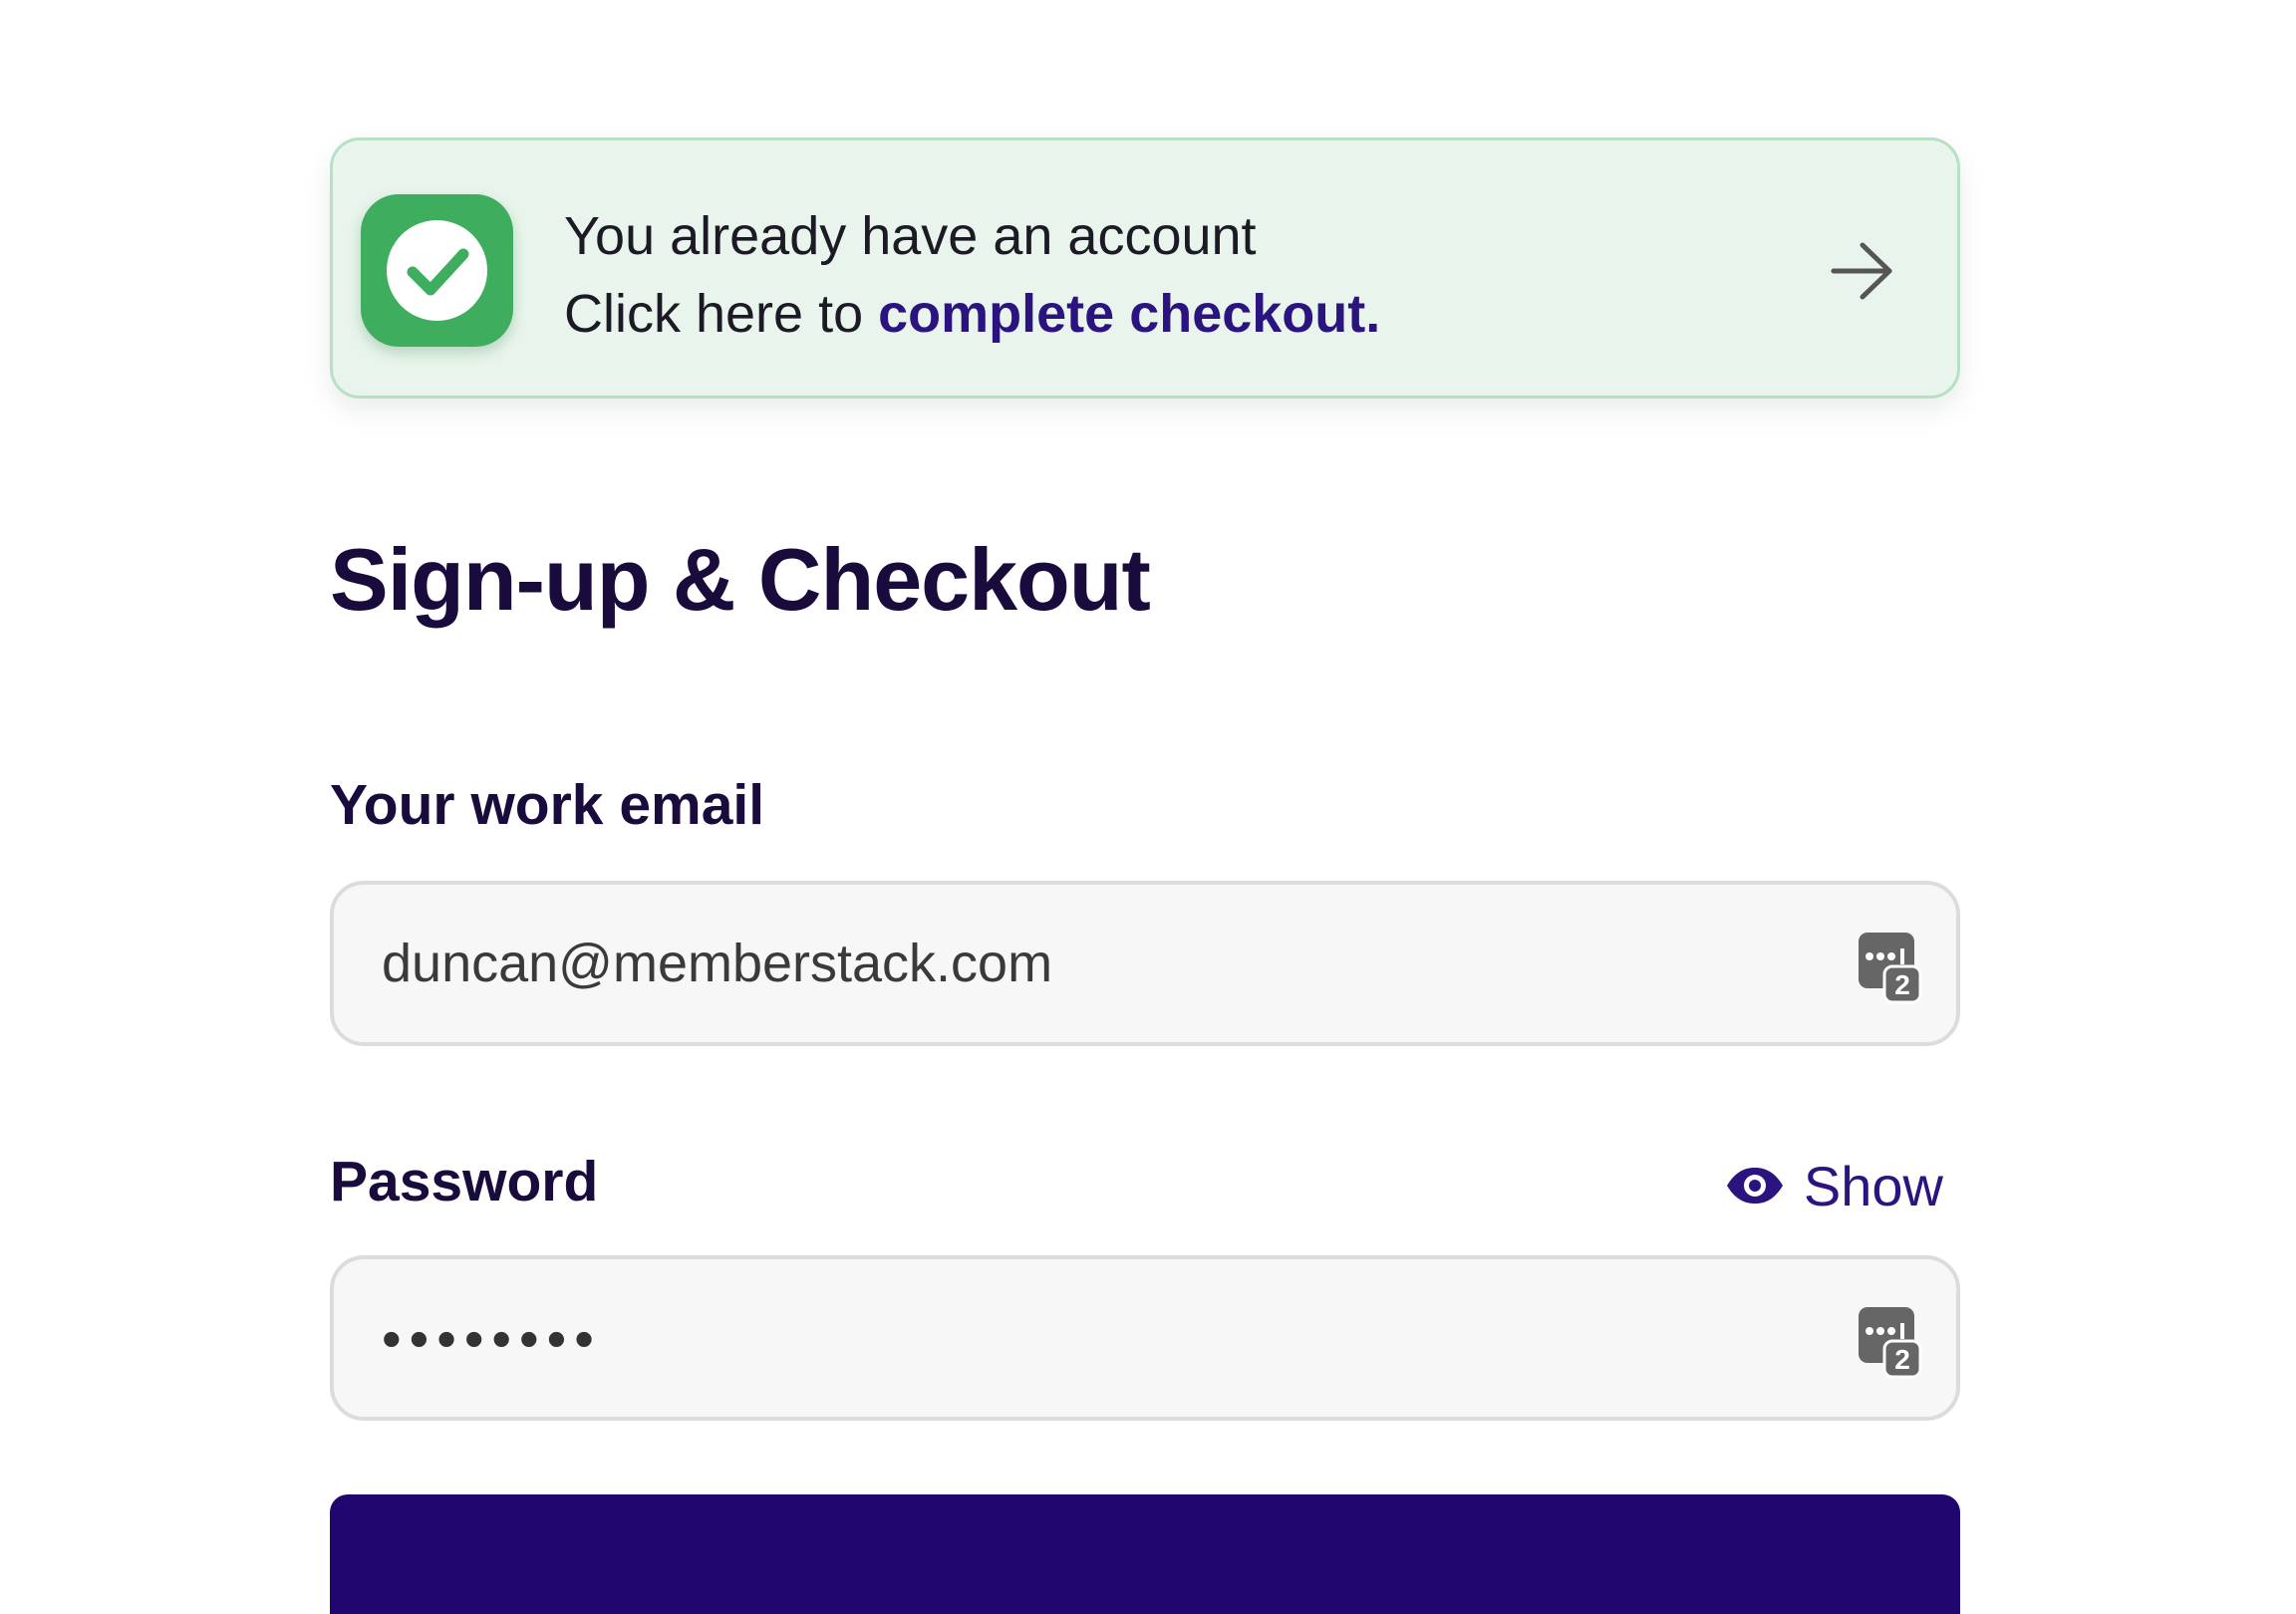 This screenshot has width=2296, height=1614. I want to click on submit-button, so click(1145, 1554).